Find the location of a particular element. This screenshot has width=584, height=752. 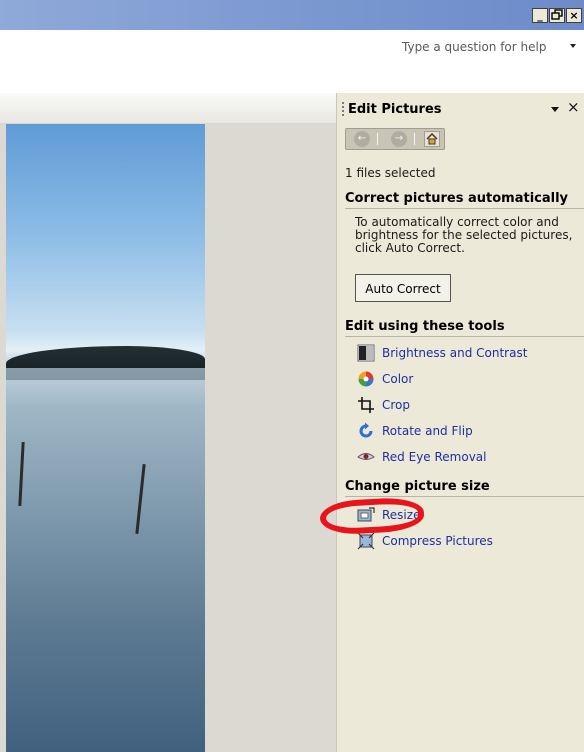

close-button: × is located at coordinates (574, 15).